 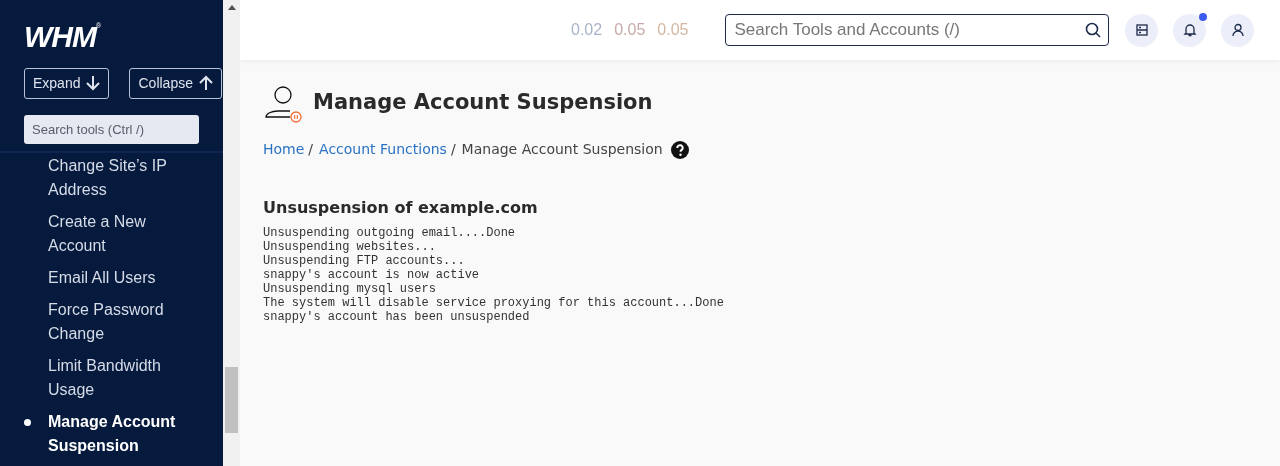 I want to click on account-button, so click(x=1238, y=30).